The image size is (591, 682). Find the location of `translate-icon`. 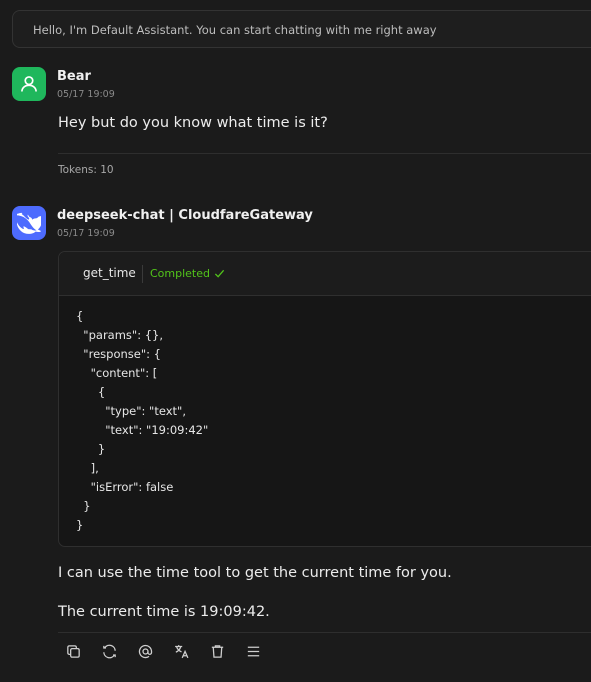

translate-icon is located at coordinates (181, 651).